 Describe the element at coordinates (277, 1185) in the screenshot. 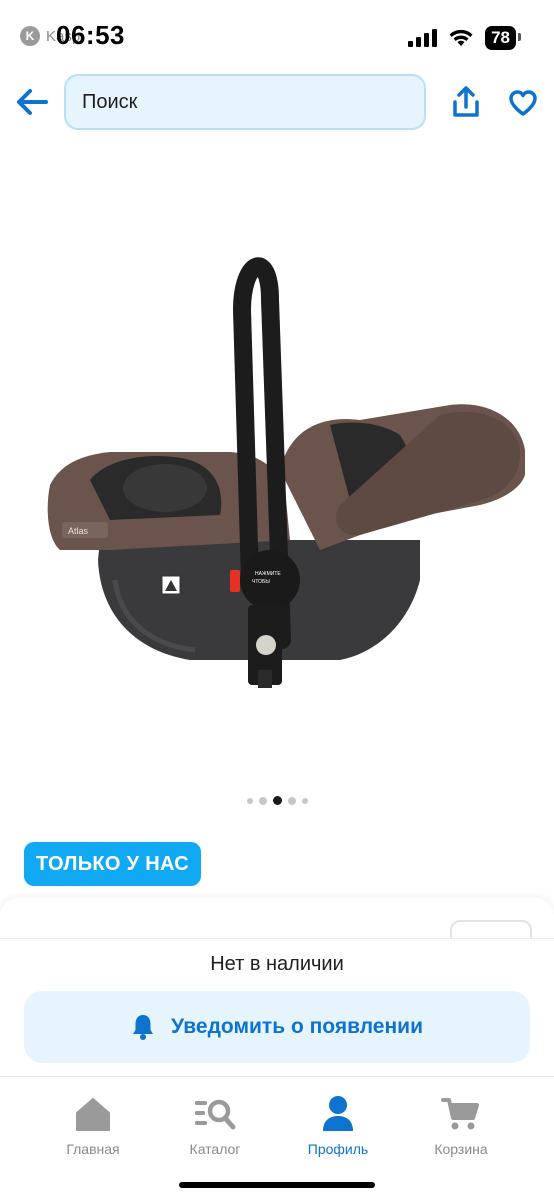

I see `home-indicator` at that location.